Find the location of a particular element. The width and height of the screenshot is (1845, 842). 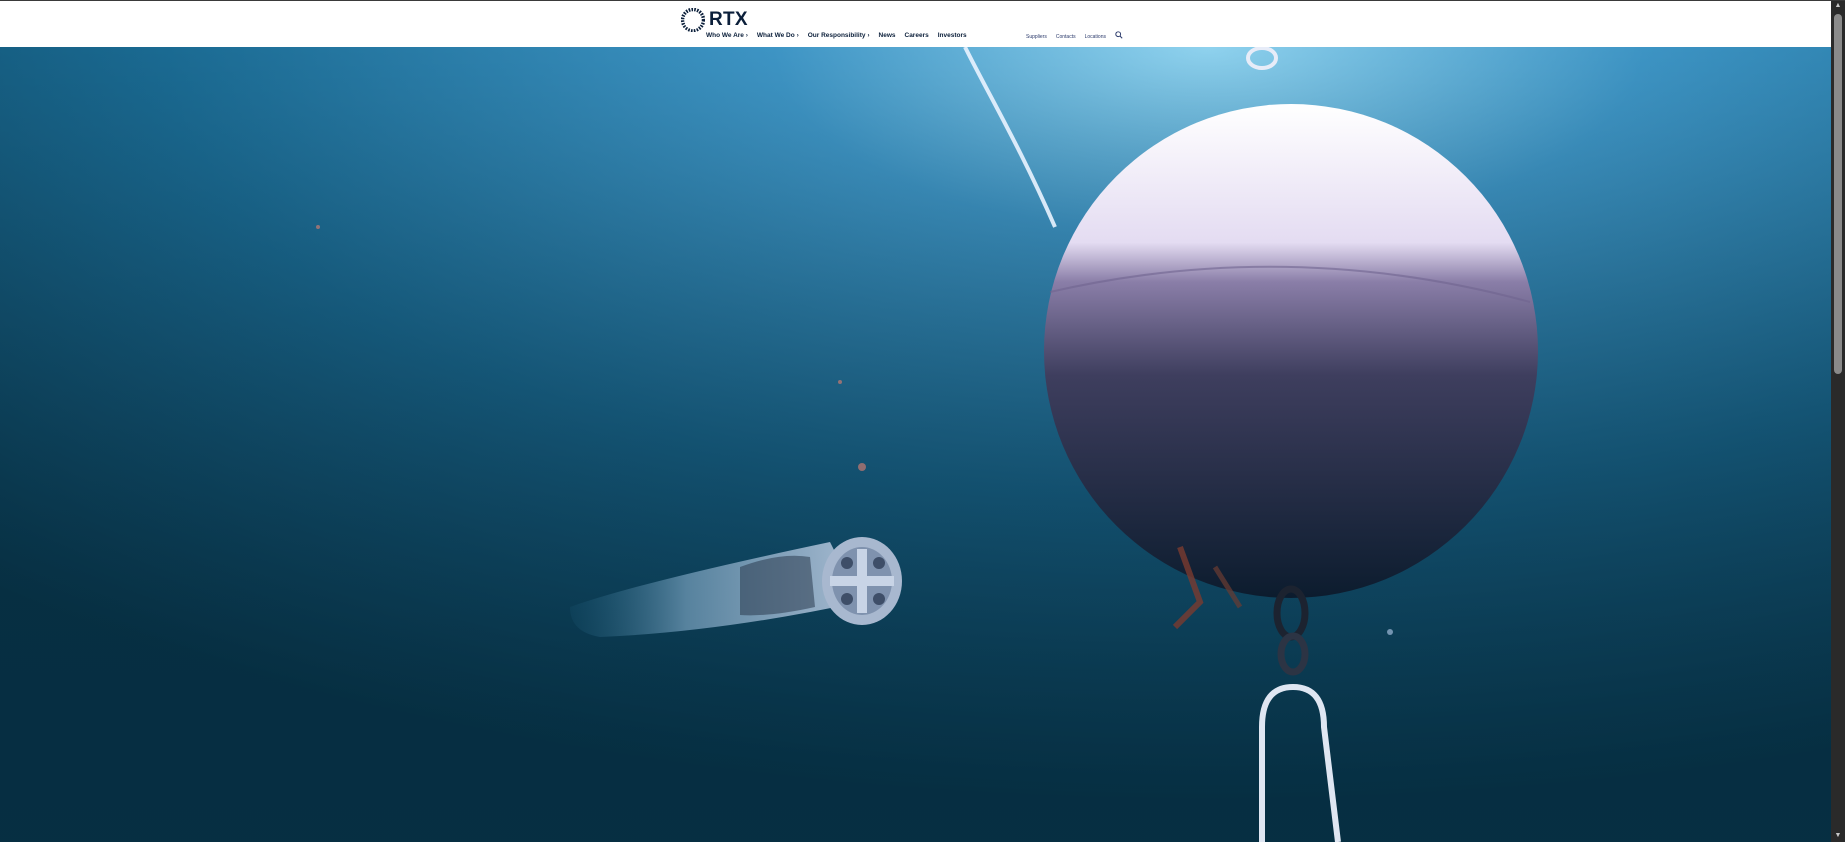

util-suppliers: Suppliers is located at coordinates (1036, 37).